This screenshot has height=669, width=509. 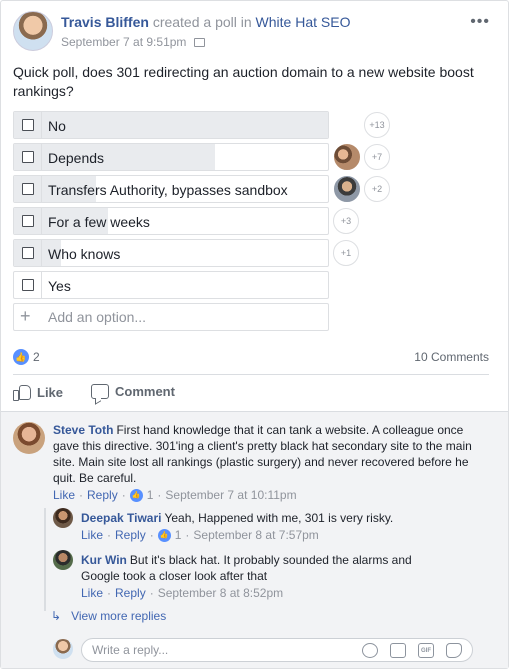 What do you see at coordinates (83, 430) in the screenshot?
I see `commenter-name: Steve Toth` at bounding box center [83, 430].